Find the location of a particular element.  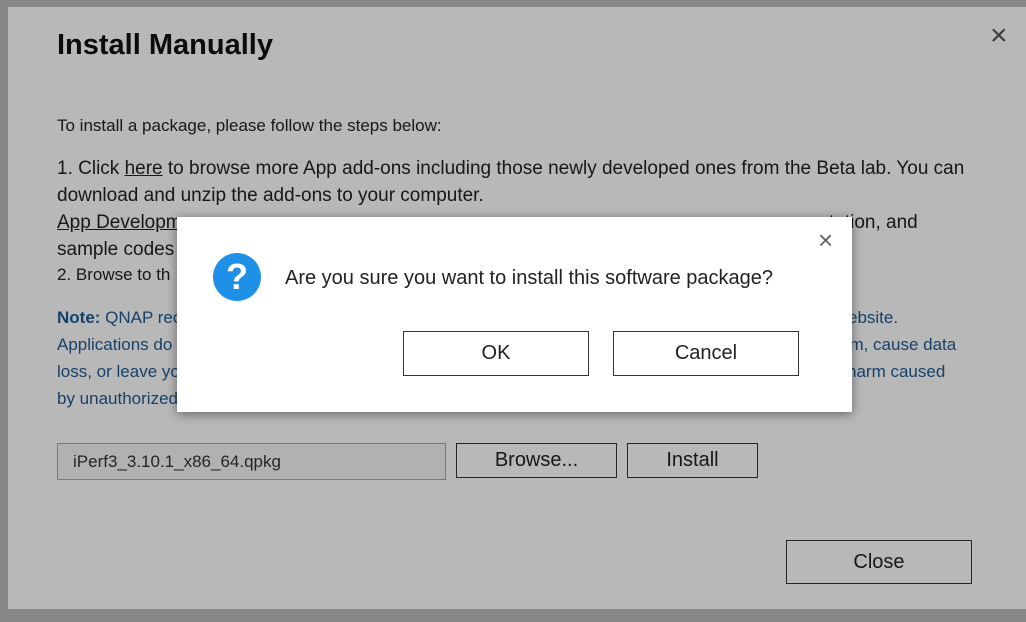

ok-button: OK is located at coordinates (496, 353).